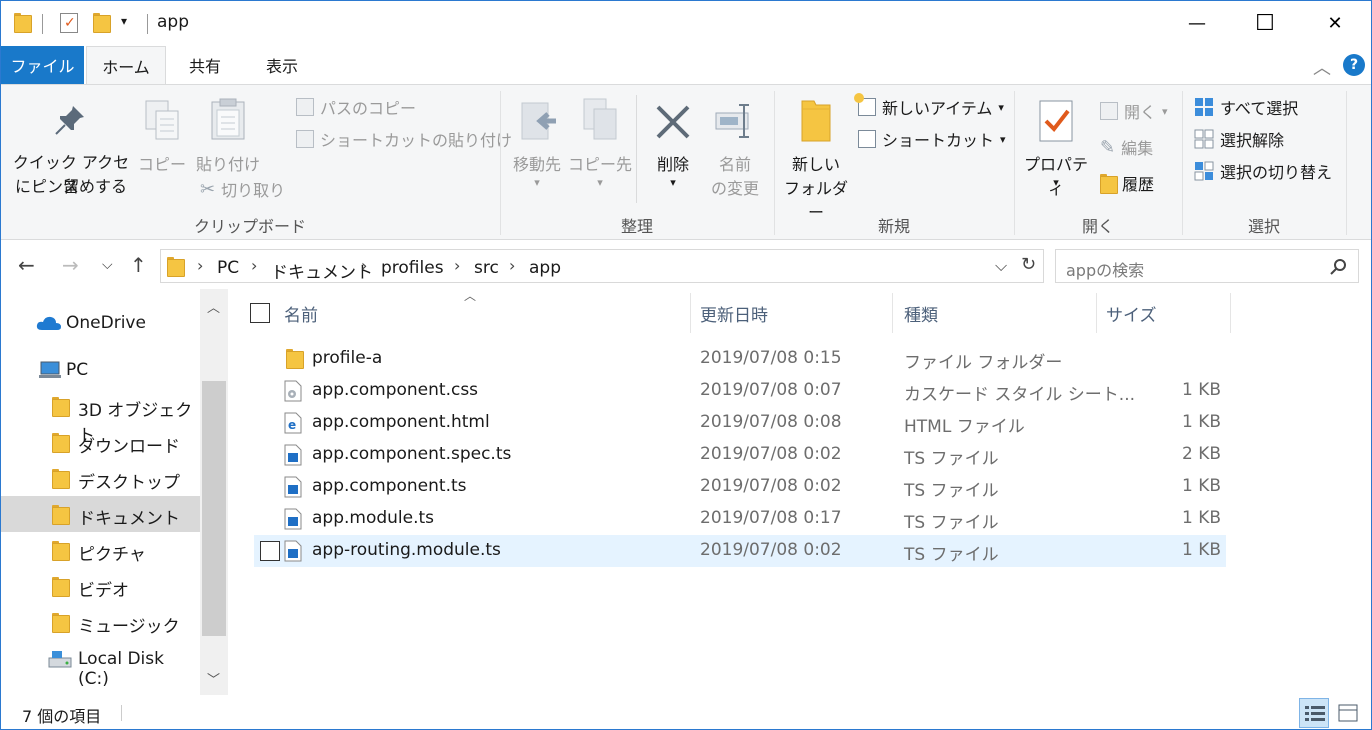 This screenshot has height=730, width=1372. I want to click on customize-qat-icon: ▾, so click(124, 21).